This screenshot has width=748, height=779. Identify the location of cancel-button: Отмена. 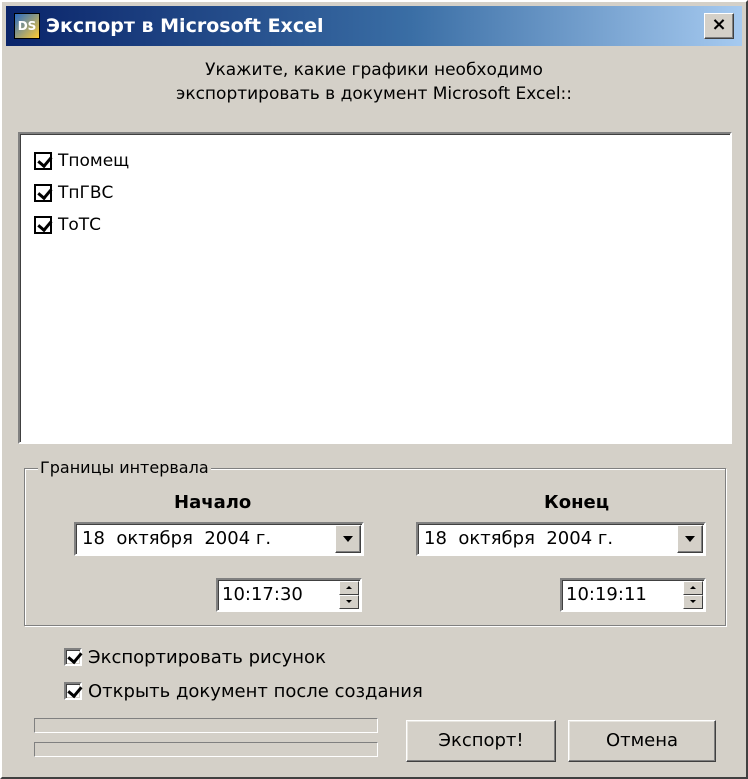
(642, 741).